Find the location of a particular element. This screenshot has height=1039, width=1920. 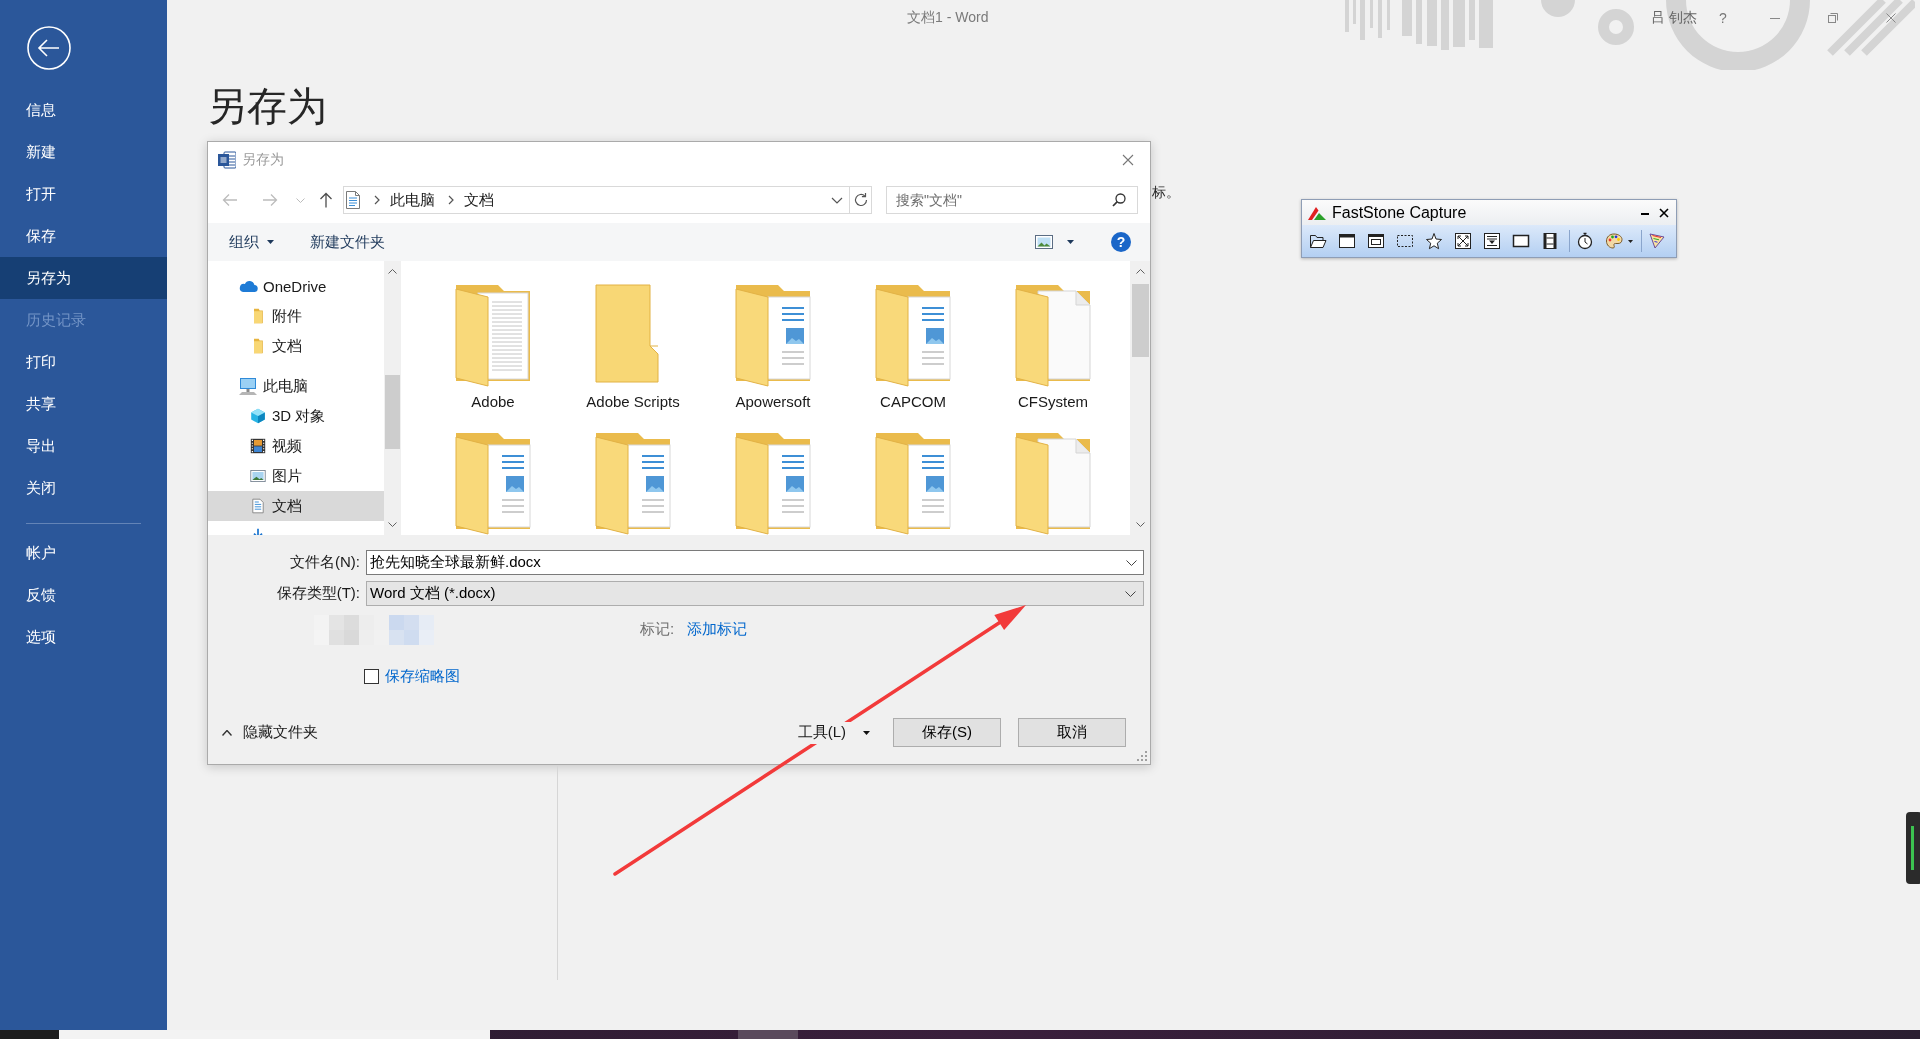

document-icon is located at coordinates (353, 200).